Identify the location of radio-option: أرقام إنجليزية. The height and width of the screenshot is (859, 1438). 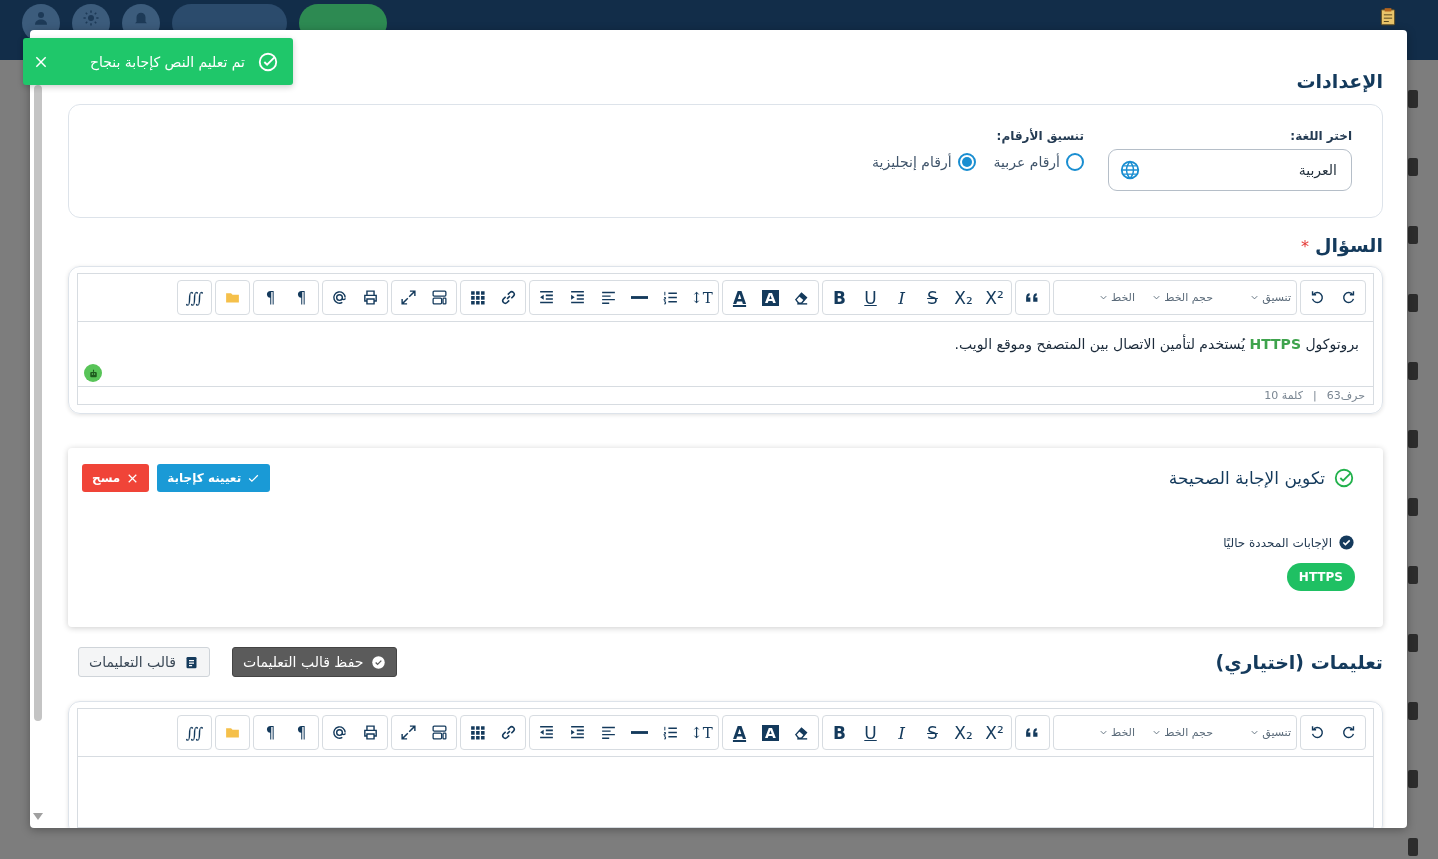
(924, 162).